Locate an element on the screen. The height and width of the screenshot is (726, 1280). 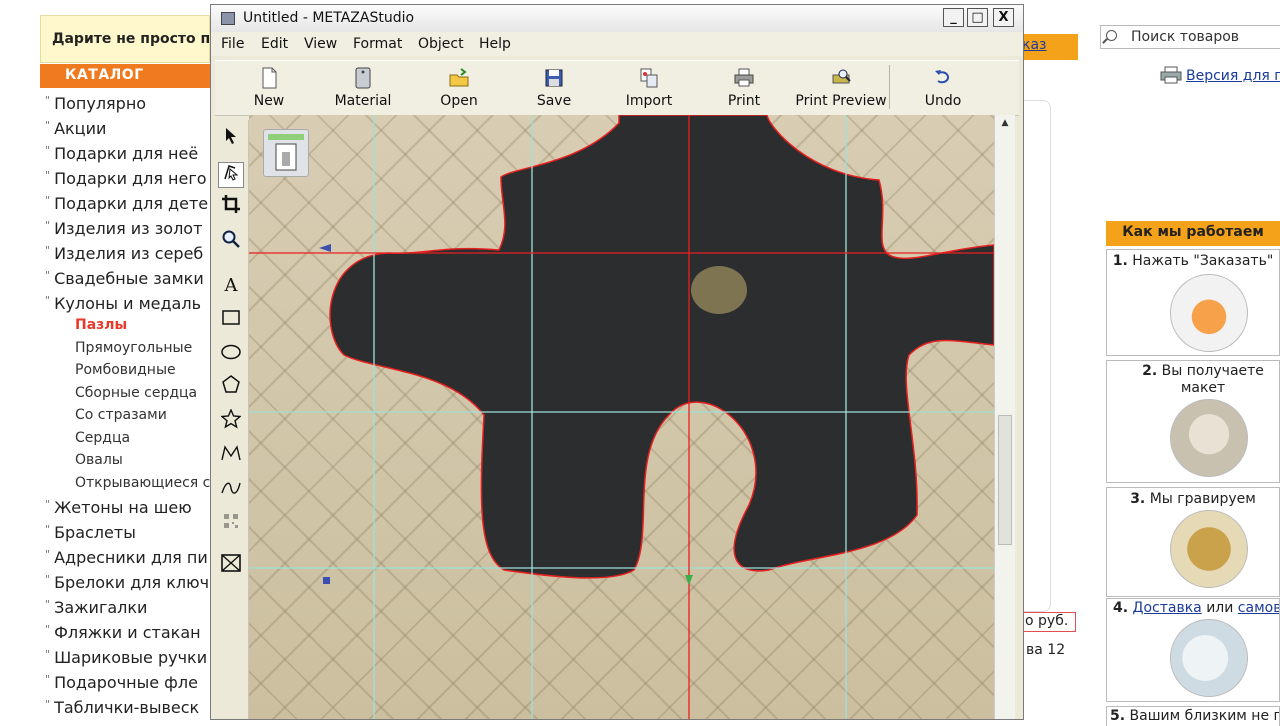
glare-spot is located at coordinates (719, 290).